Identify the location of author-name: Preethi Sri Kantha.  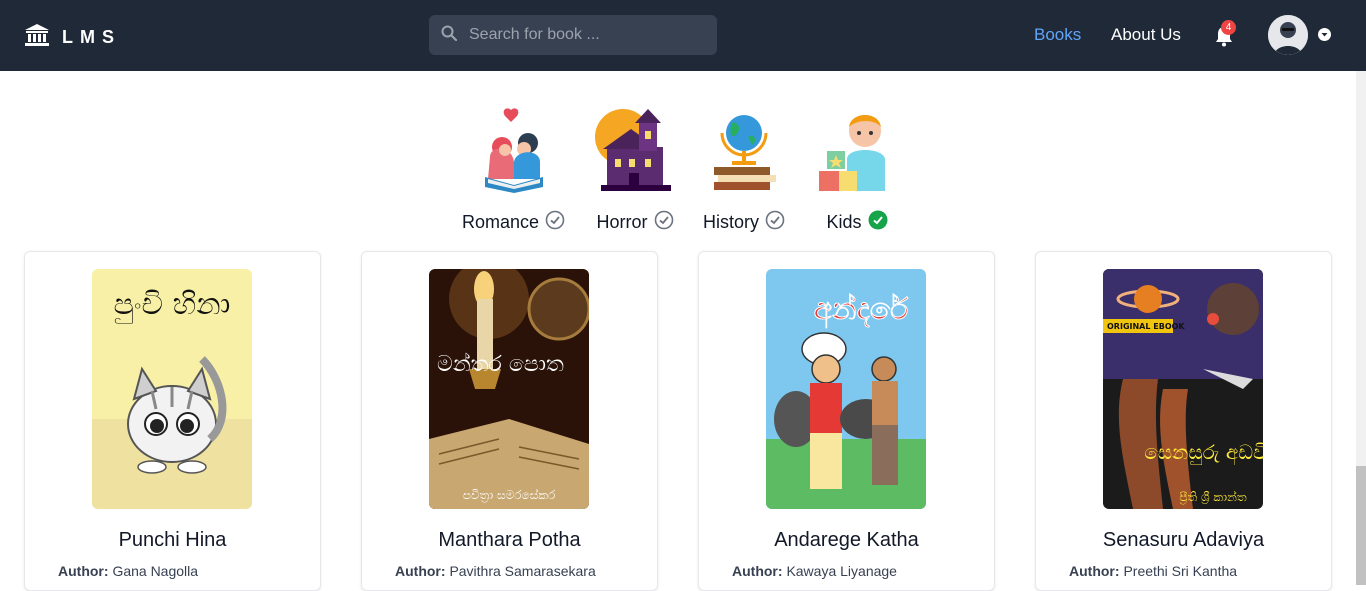
(1180, 571).